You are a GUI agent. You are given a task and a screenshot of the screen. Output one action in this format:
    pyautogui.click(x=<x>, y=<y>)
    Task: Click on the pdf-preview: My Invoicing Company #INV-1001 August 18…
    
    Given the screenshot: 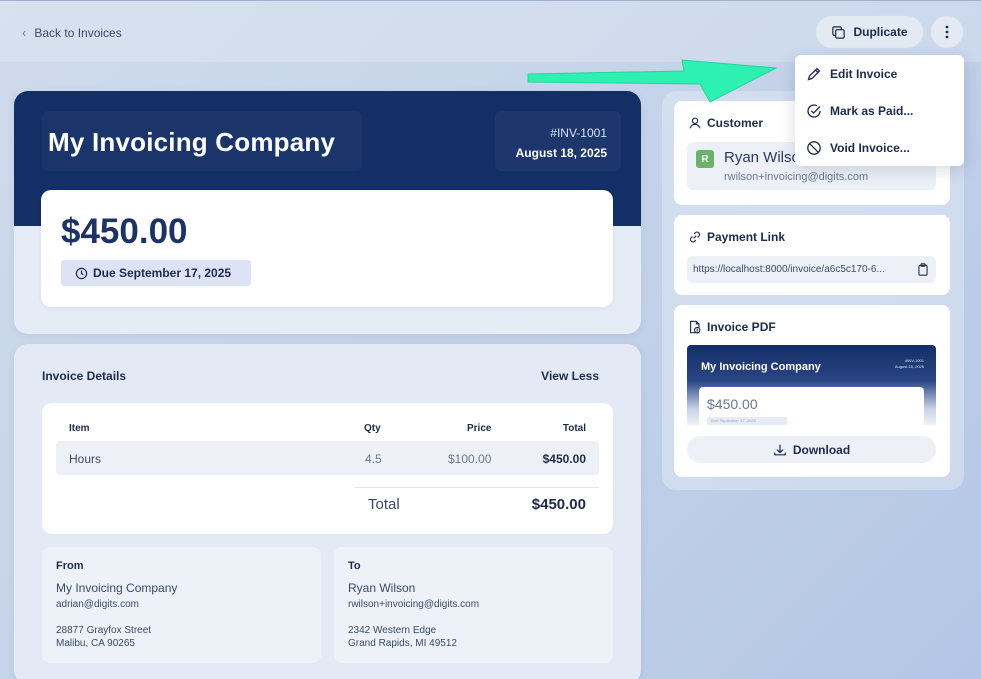 What is the action you would take?
    pyautogui.click(x=811, y=385)
    